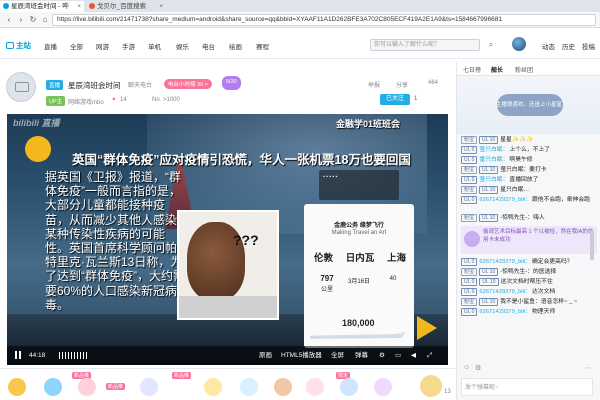  I want to click on nav-upload: 投稿, so click(588, 46).